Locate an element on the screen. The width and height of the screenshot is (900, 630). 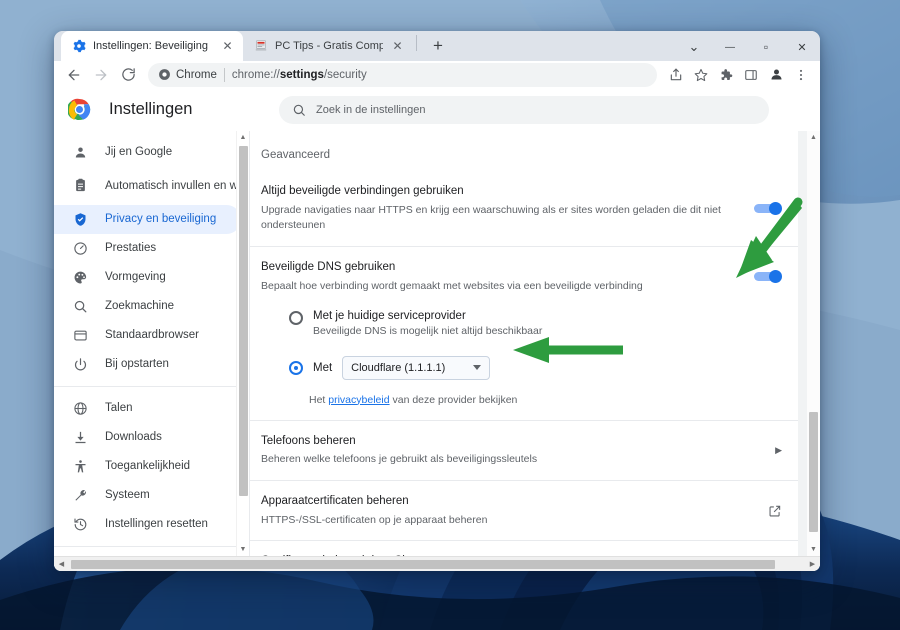
maximize-button: ▫ is located at coordinates (766, 47).